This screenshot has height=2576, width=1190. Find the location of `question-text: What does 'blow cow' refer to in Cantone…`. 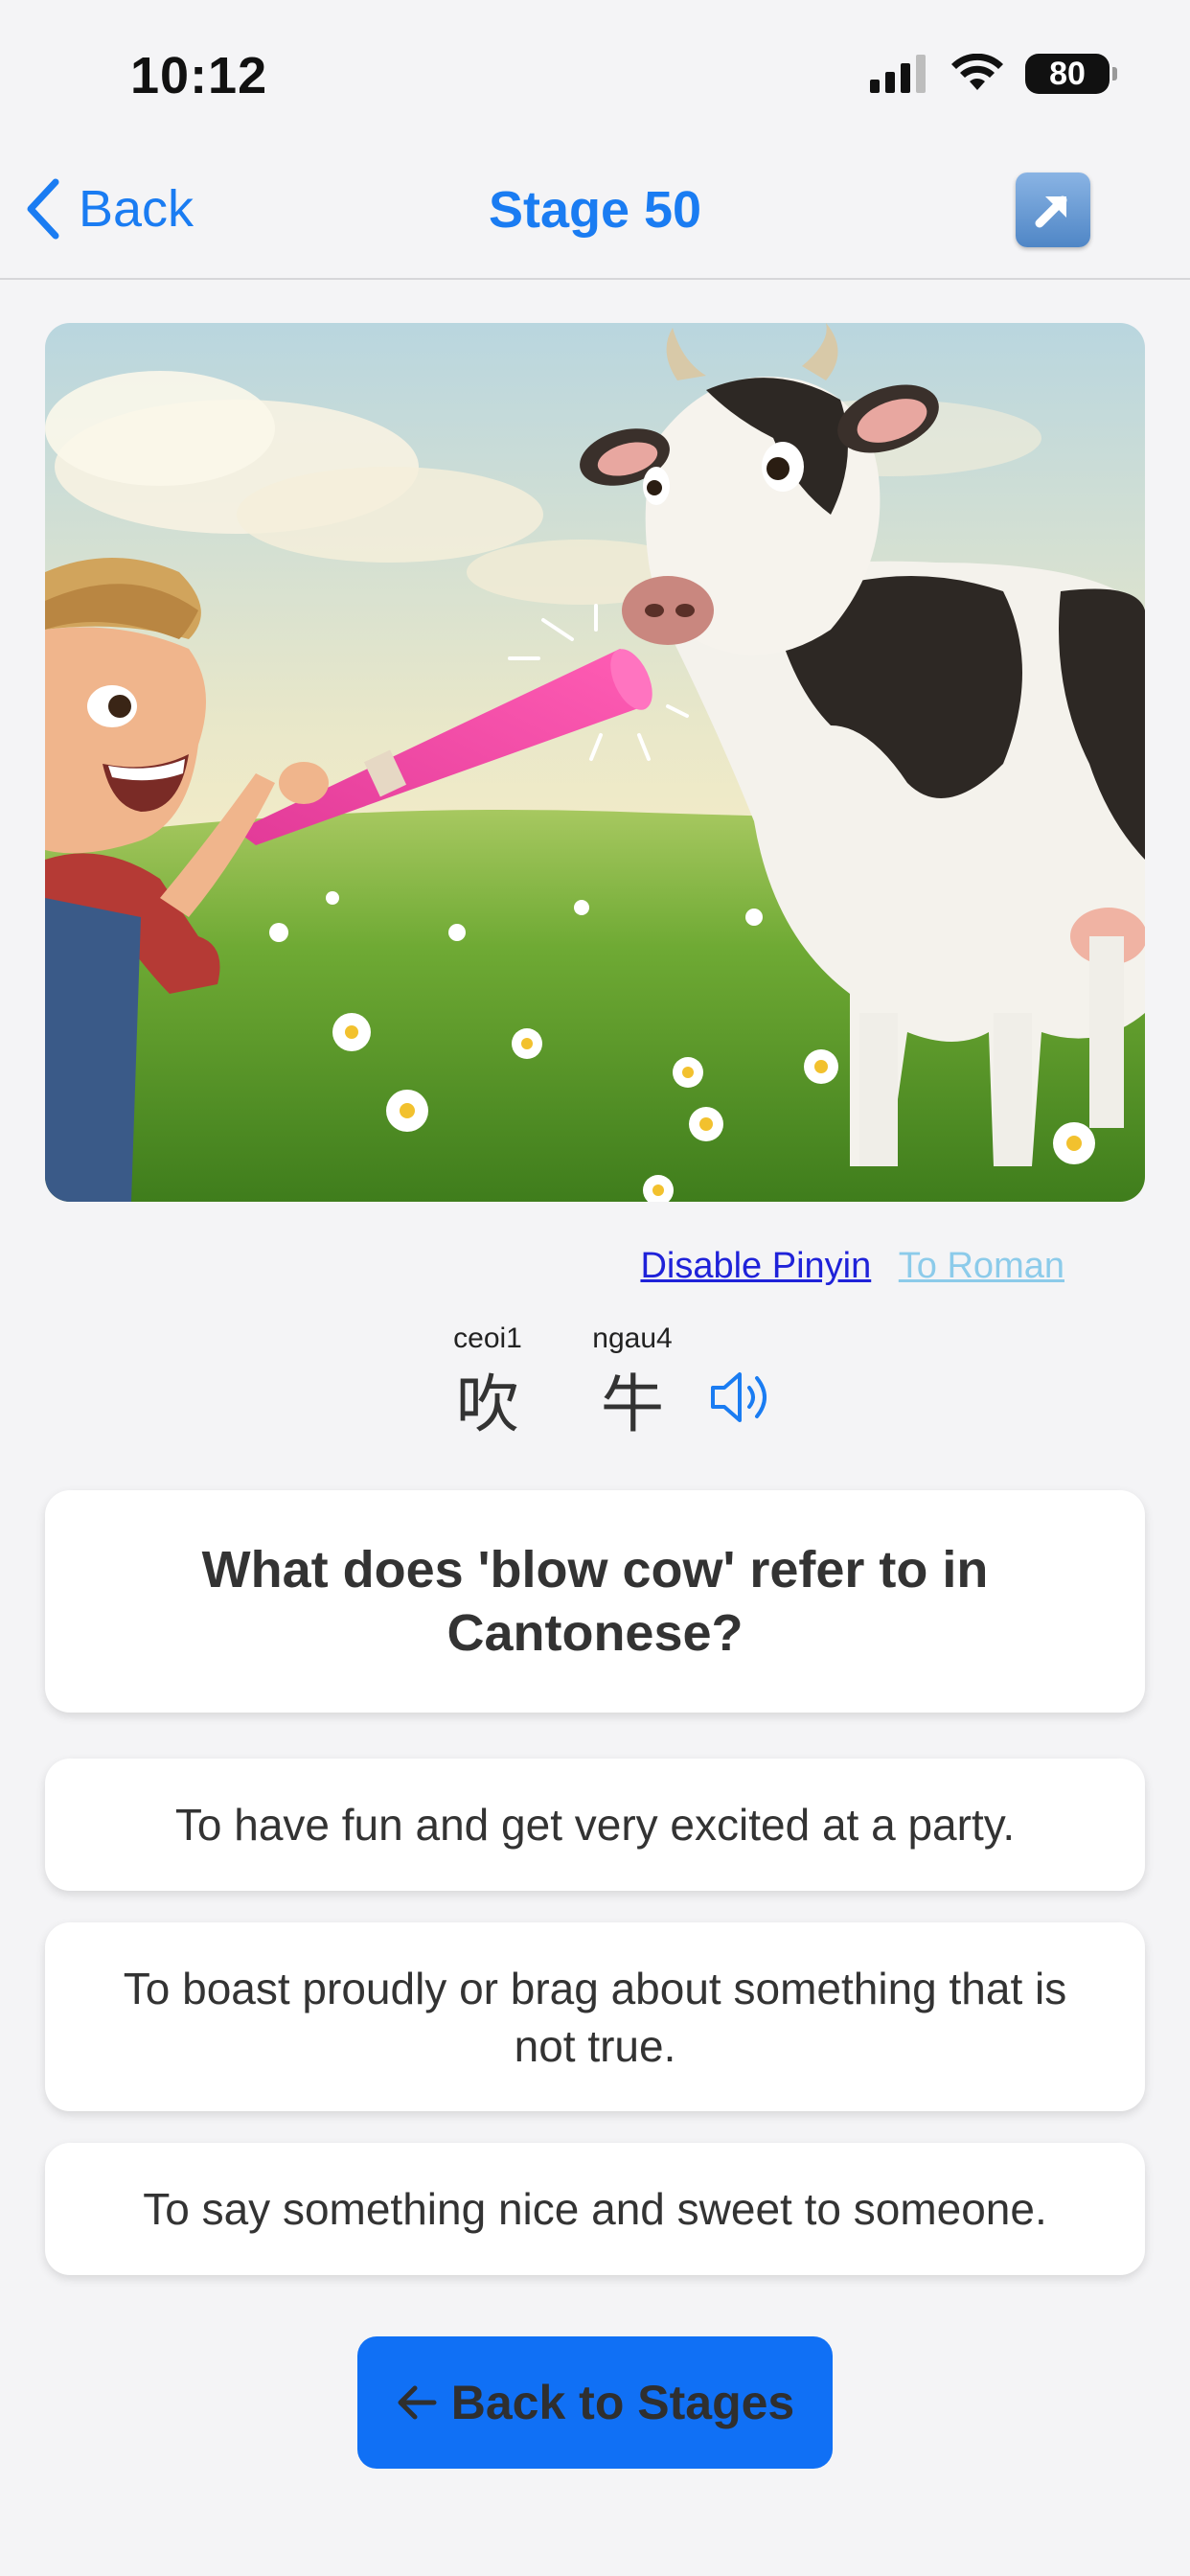

question-text: What does 'blow cow' refer to in Cantone… is located at coordinates (595, 1601).